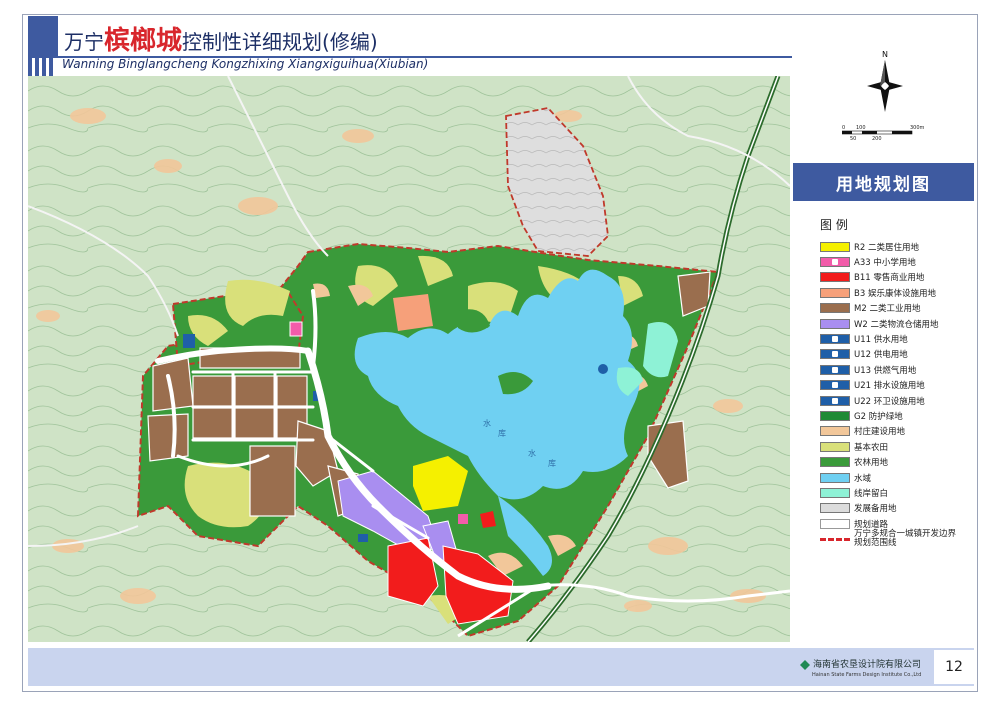 This screenshot has width=1000, height=707. I want to click on legend-label: U22 环卫设施用地, so click(889, 401).